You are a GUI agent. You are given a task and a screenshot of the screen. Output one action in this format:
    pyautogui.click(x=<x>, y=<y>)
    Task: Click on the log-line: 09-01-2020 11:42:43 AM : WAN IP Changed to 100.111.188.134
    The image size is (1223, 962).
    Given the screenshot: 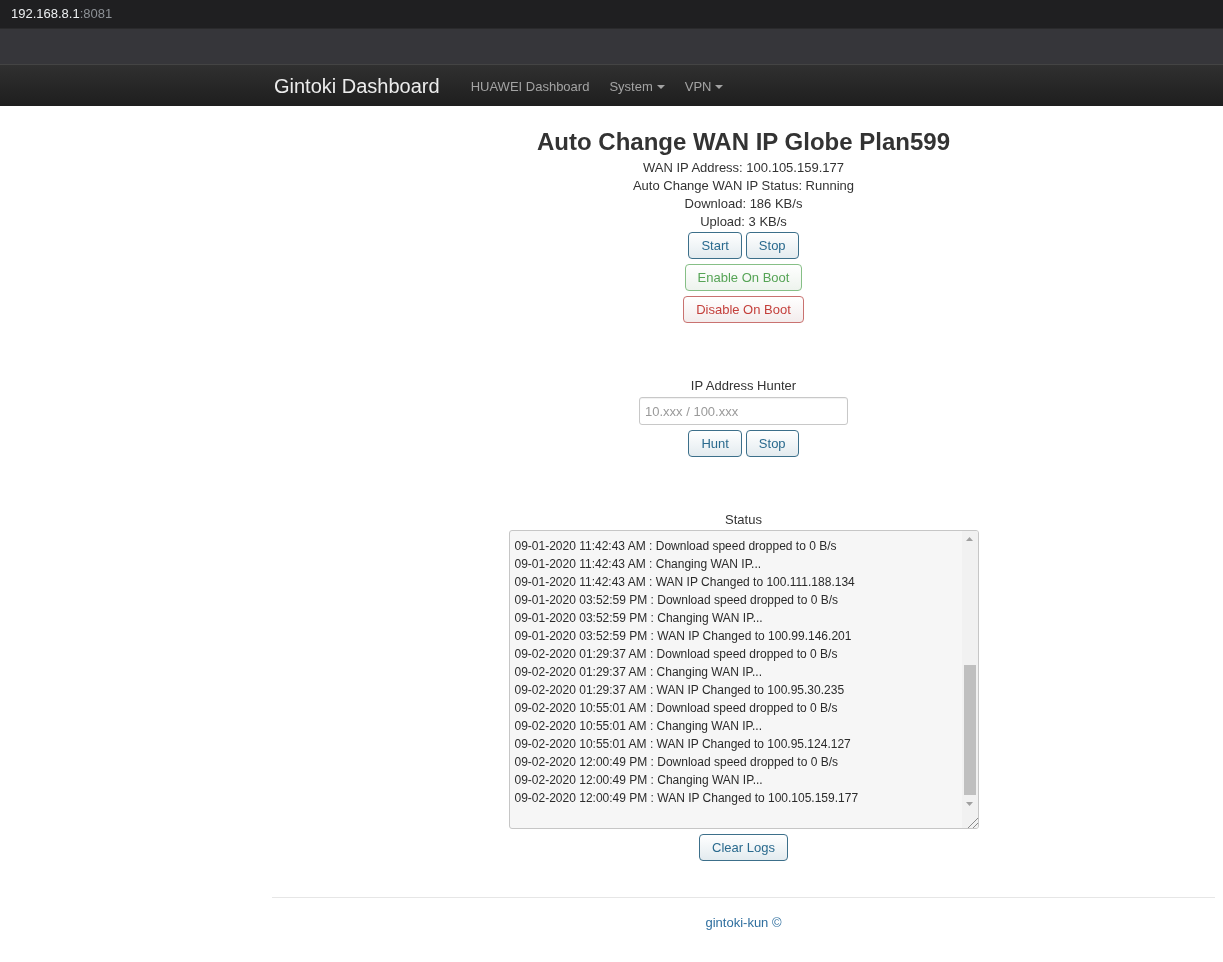 What is the action you would take?
    pyautogui.click(x=684, y=582)
    